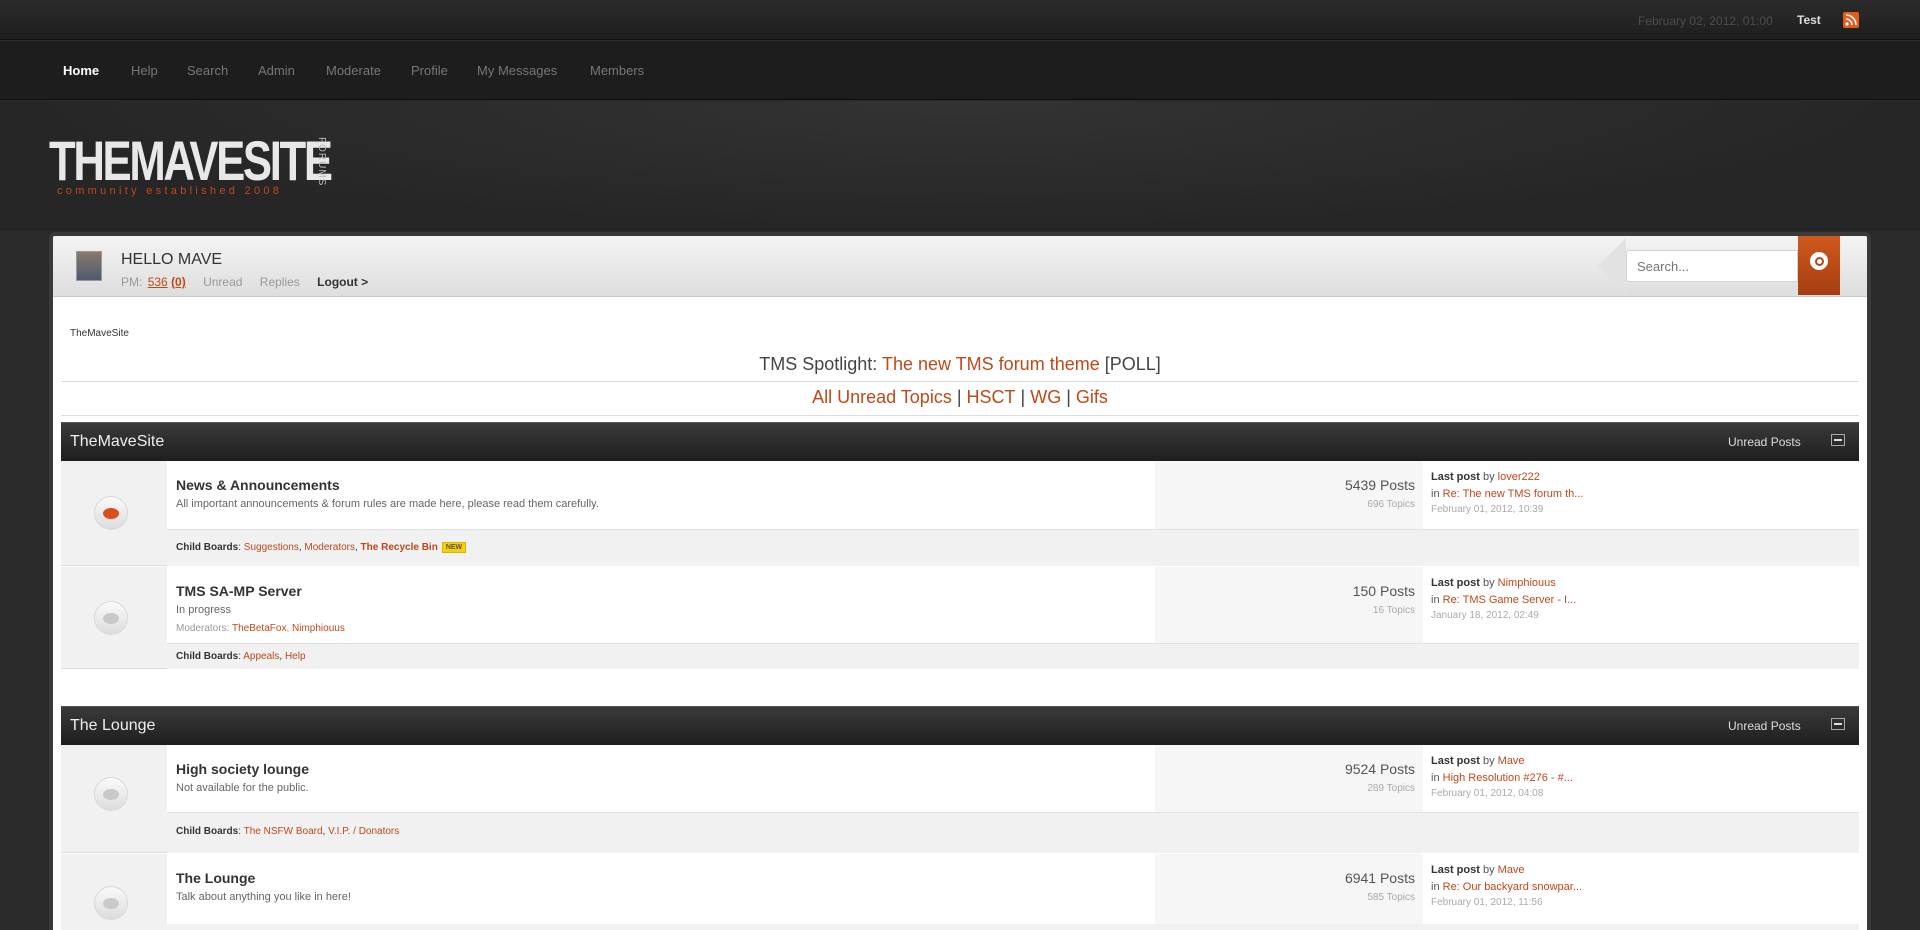 Image resolution: width=1920 pixels, height=930 pixels. What do you see at coordinates (241, 656) in the screenshot?
I see `child-boards: Child Boards: Appeals, Help` at bounding box center [241, 656].